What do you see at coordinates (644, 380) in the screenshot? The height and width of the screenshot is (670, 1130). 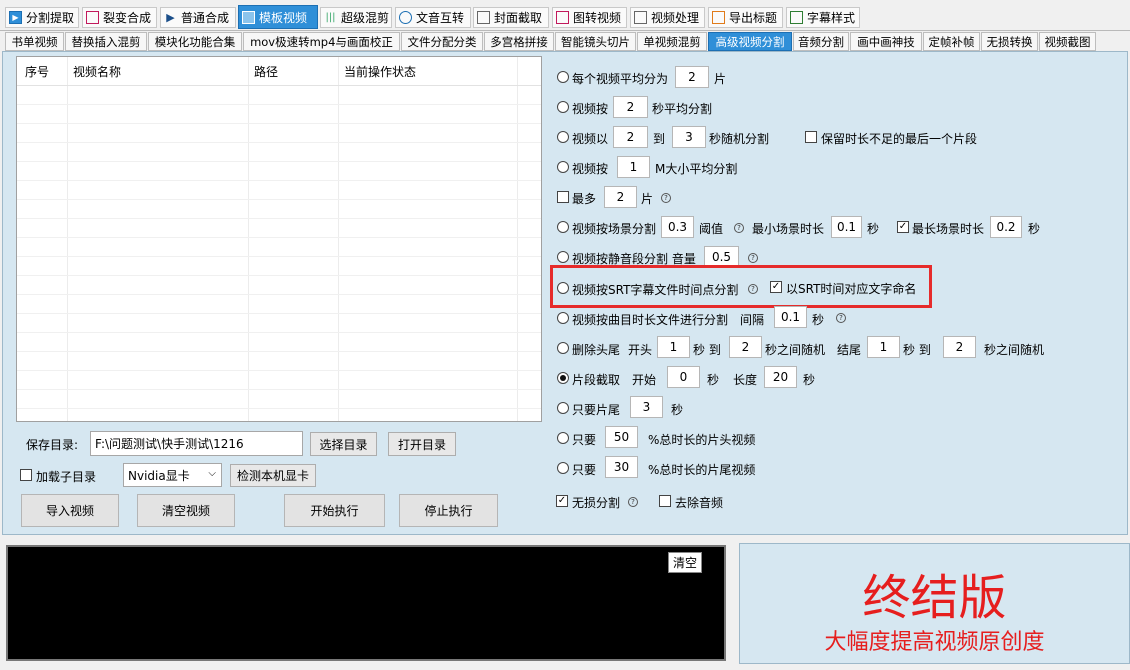 I see `clip-start-label: 开始` at bounding box center [644, 380].